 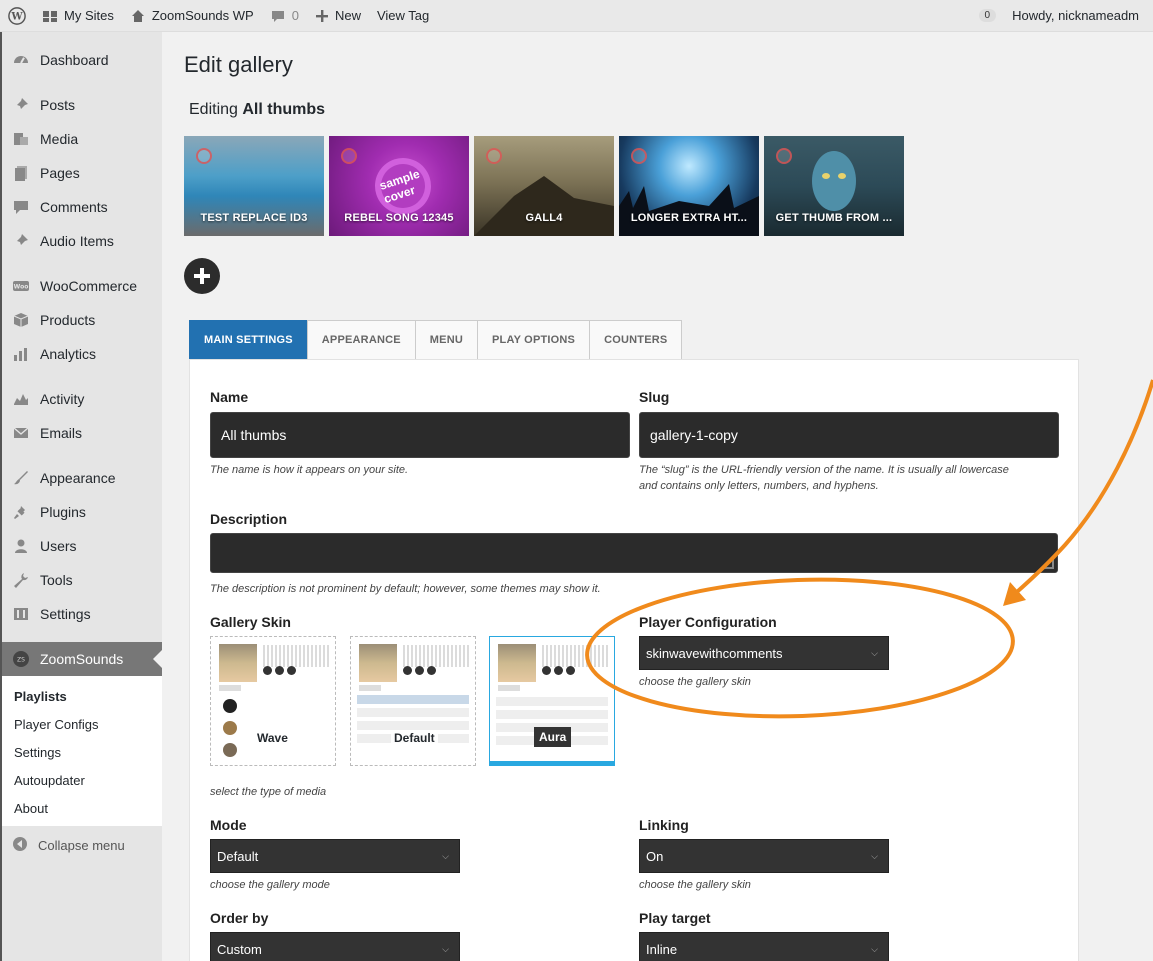 I want to click on sidebar-item-comments: Comments, so click(x=82, y=207).